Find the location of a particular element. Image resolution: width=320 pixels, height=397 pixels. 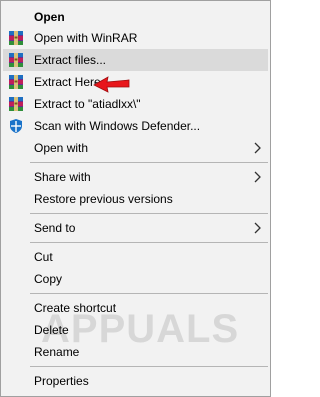

menu-item-label: Send to is located at coordinates (55, 228).